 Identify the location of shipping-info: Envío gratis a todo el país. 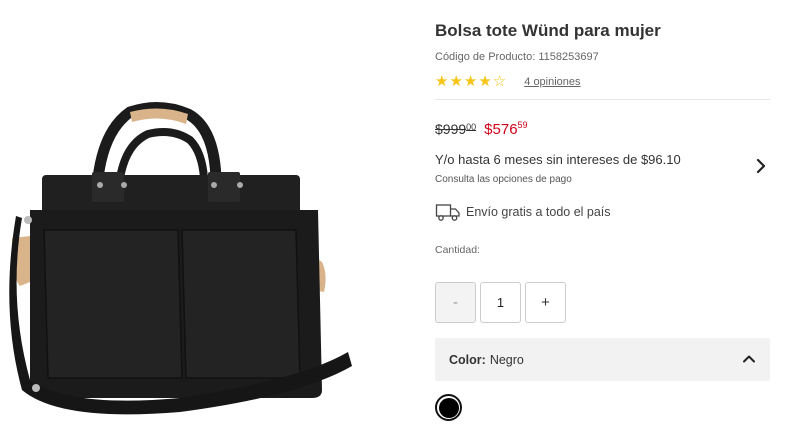
(523, 212).